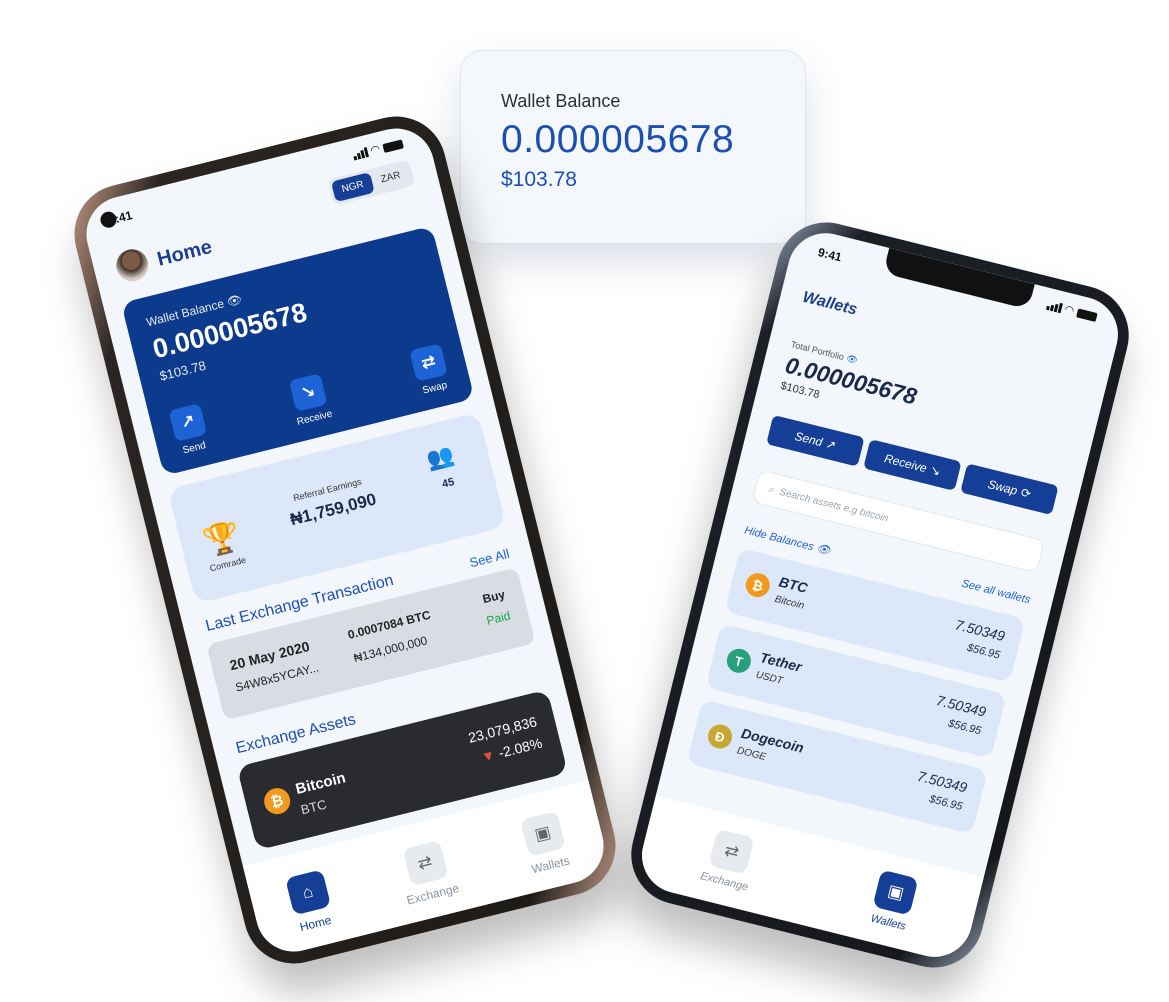 This screenshot has height=1002, width=1169. I want to click on floating-balance-card: Wallet Balance 0.000005678 $103.78, so click(633, 147).